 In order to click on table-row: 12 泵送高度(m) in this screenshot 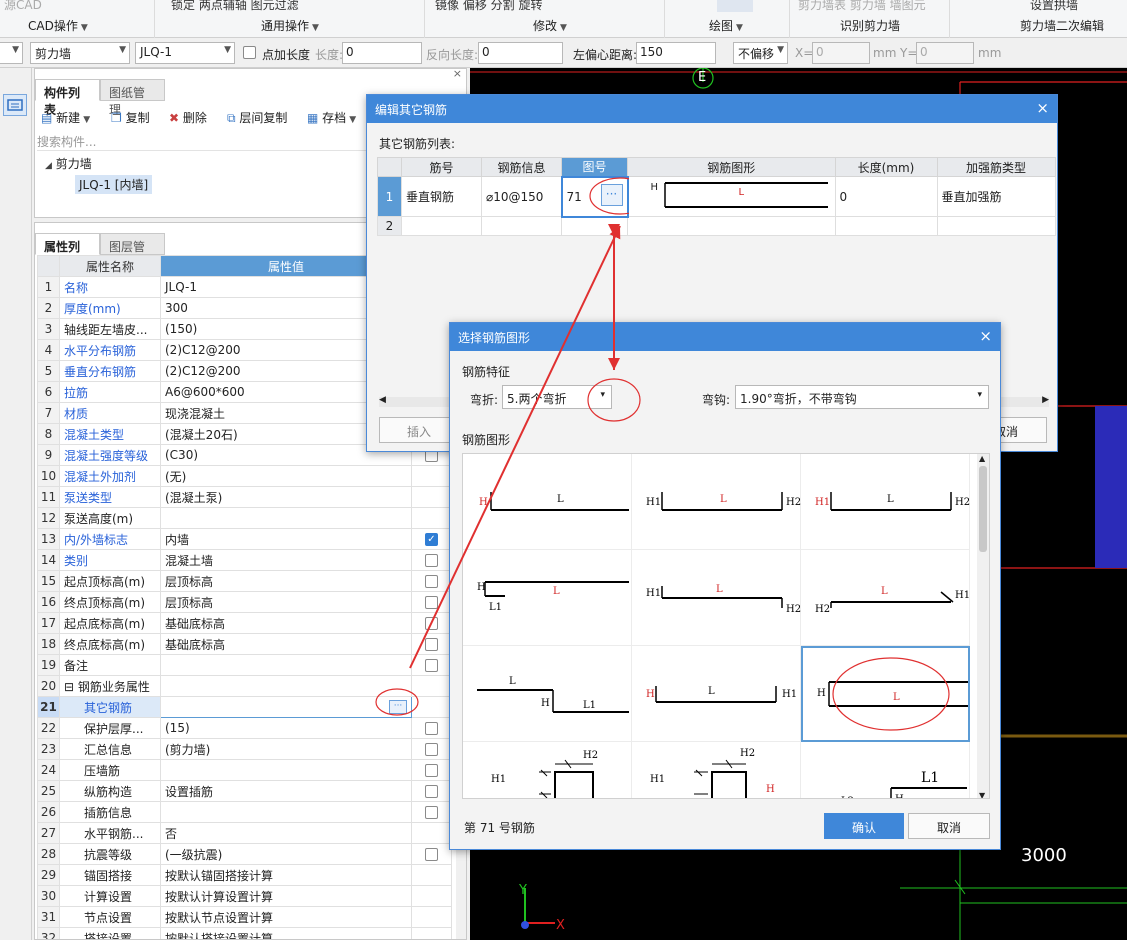, I will do `click(244, 518)`.